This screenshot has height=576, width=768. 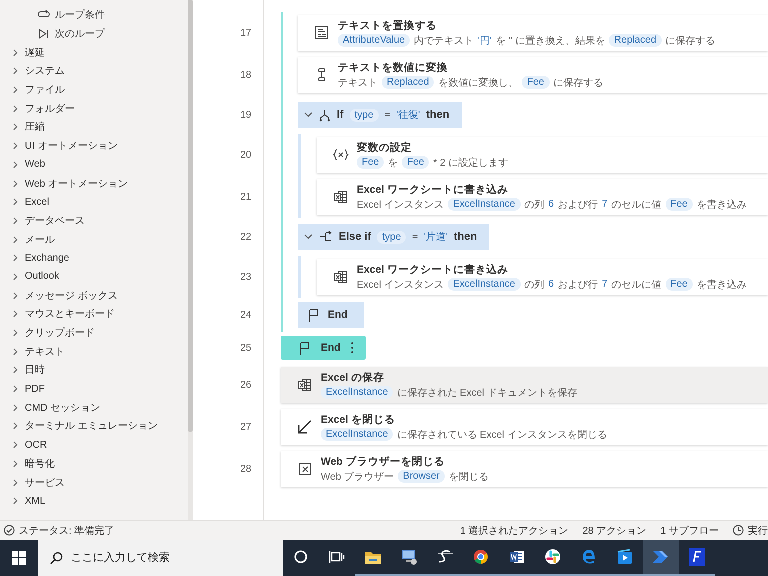 What do you see at coordinates (553, 557) in the screenshot?
I see `slack-icon` at bounding box center [553, 557].